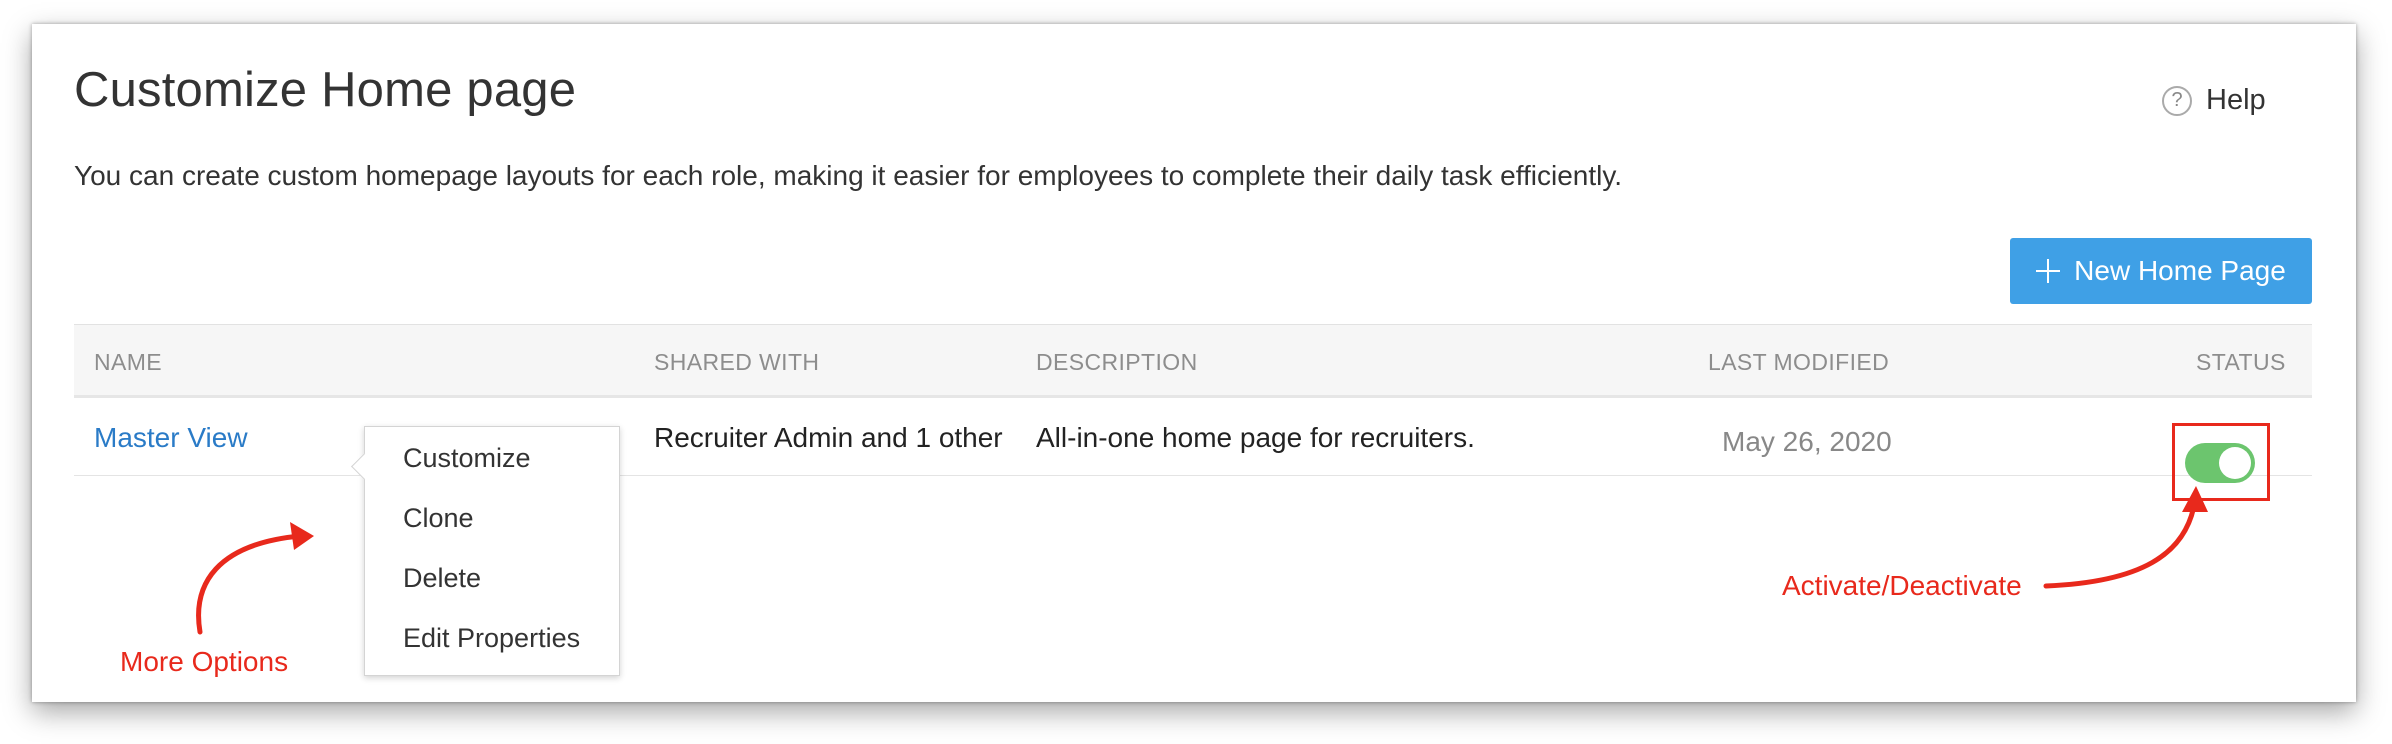 This screenshot has height=744, width=2392. I want to click on activate-deactivate-arrow, so click(2120, 546).